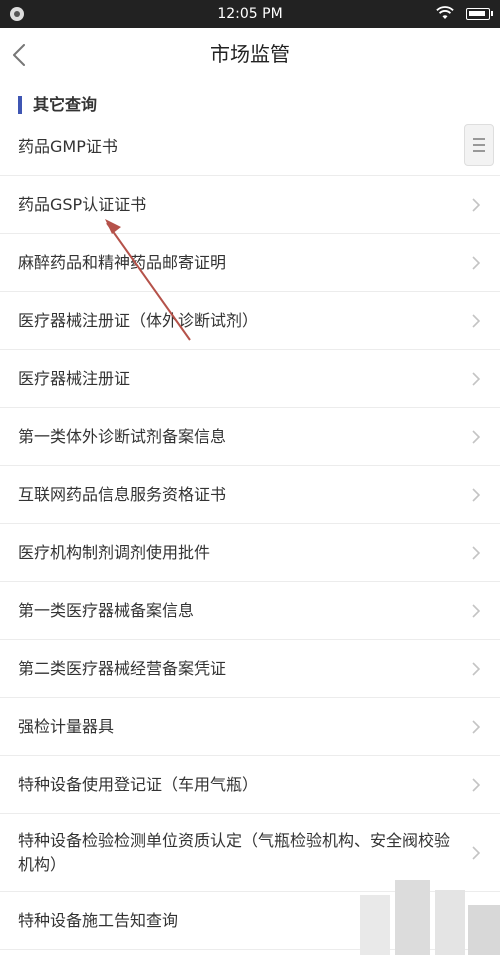 The width and height of the screenshot is (500, 955). Describe the element at coordinates (98, 920) in the screenshot. I see `list-item-label: 特种设备施工告知查询` at that location.